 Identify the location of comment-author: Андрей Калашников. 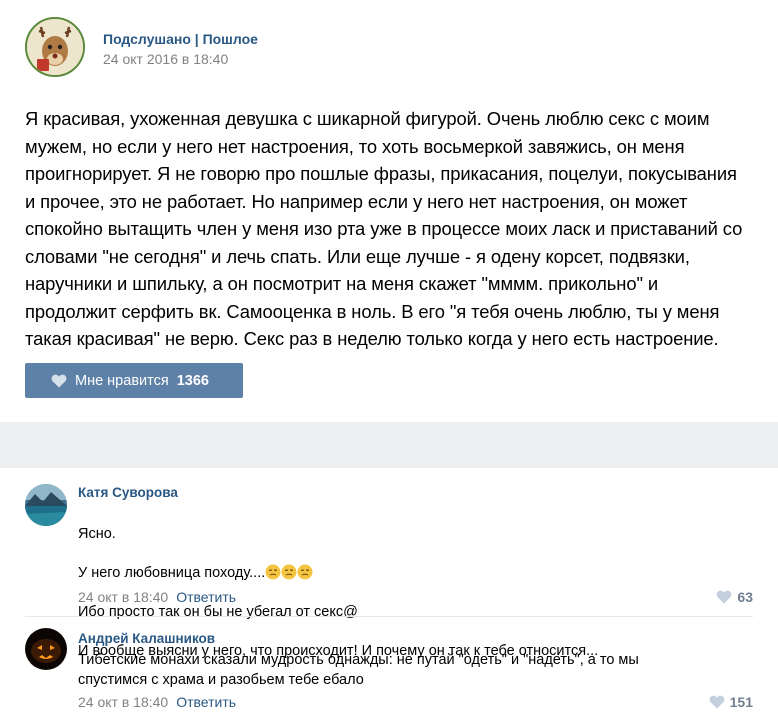
(146, 638).